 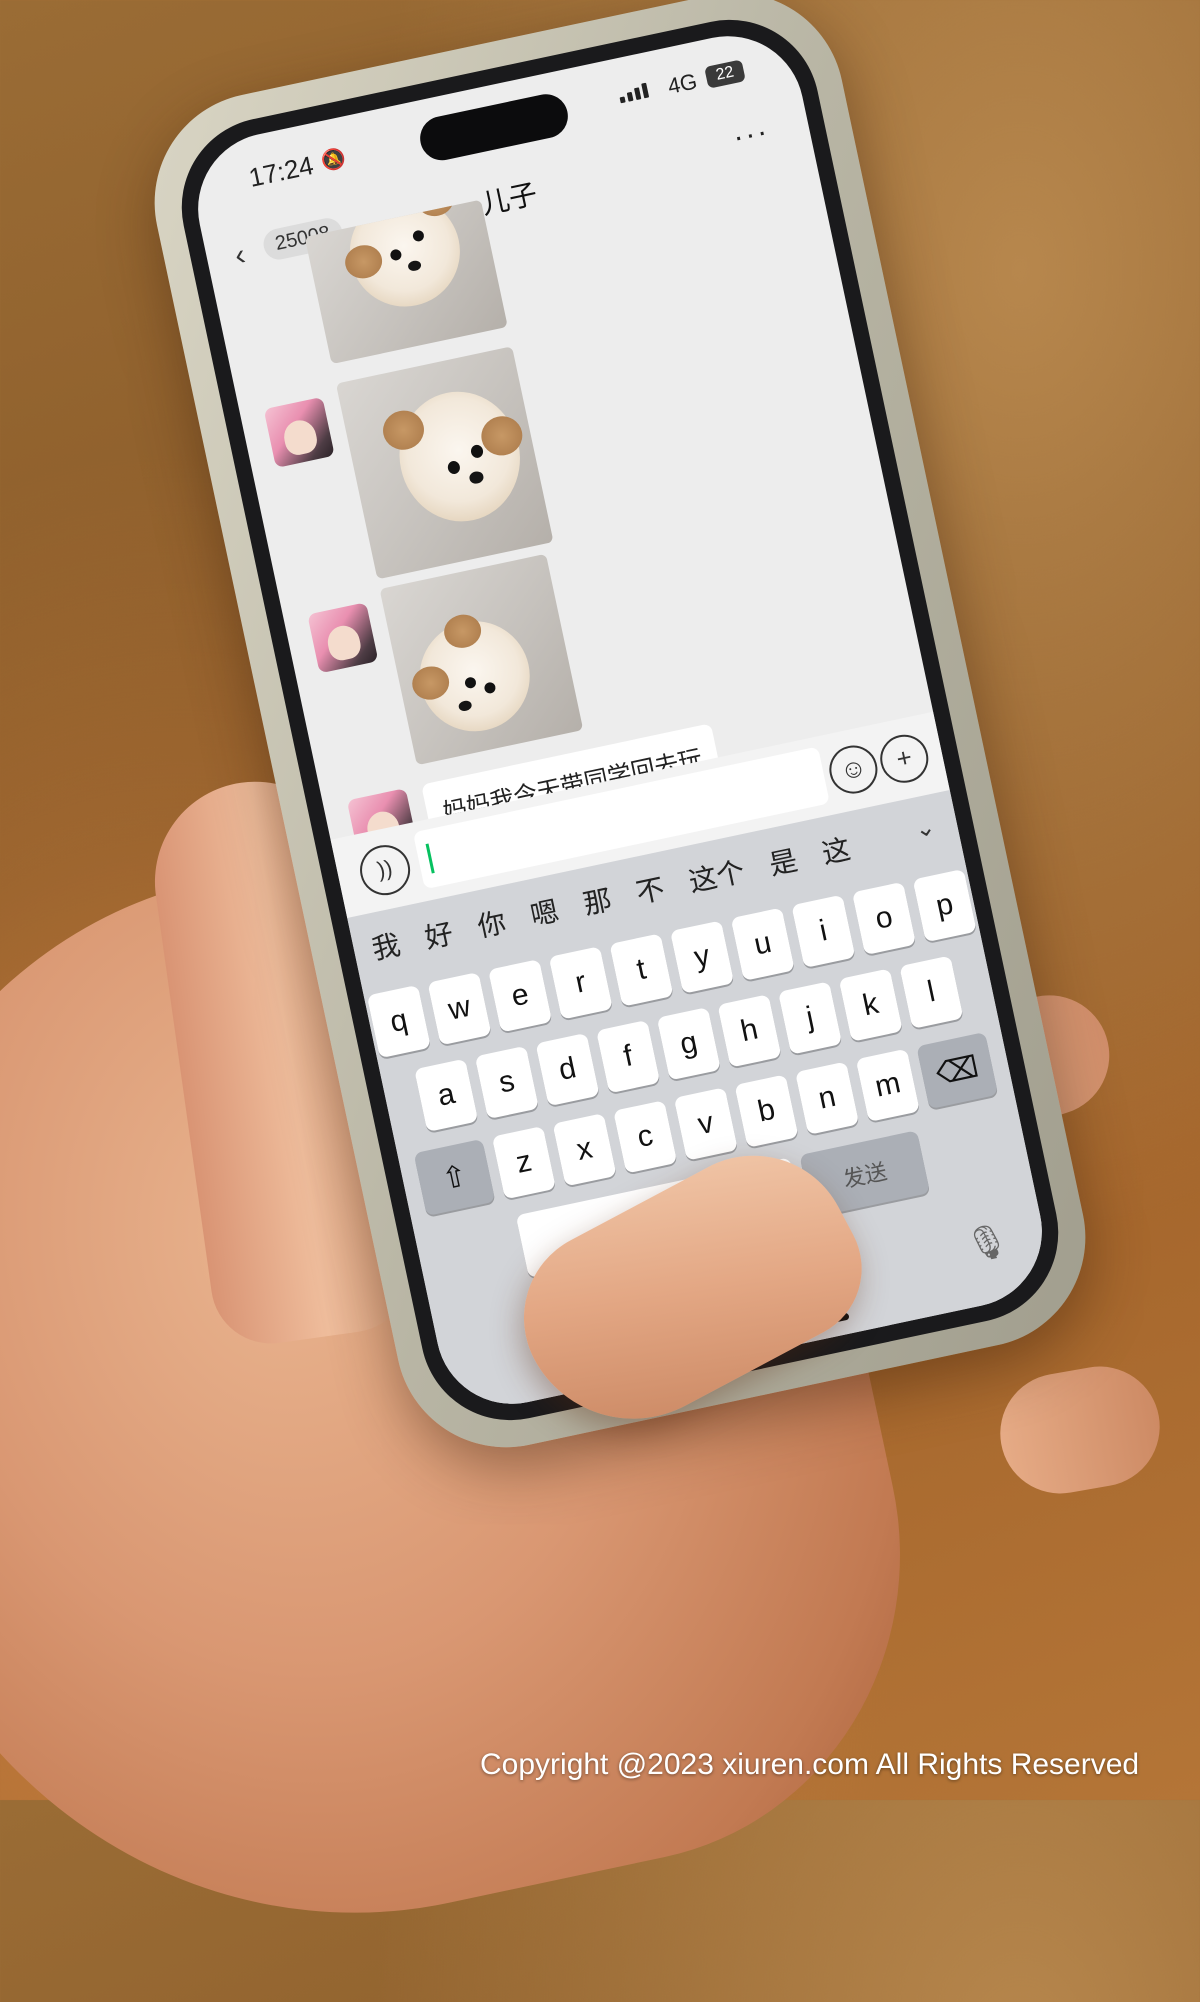 I want to click on key: n, so click(x=827, y=1098).